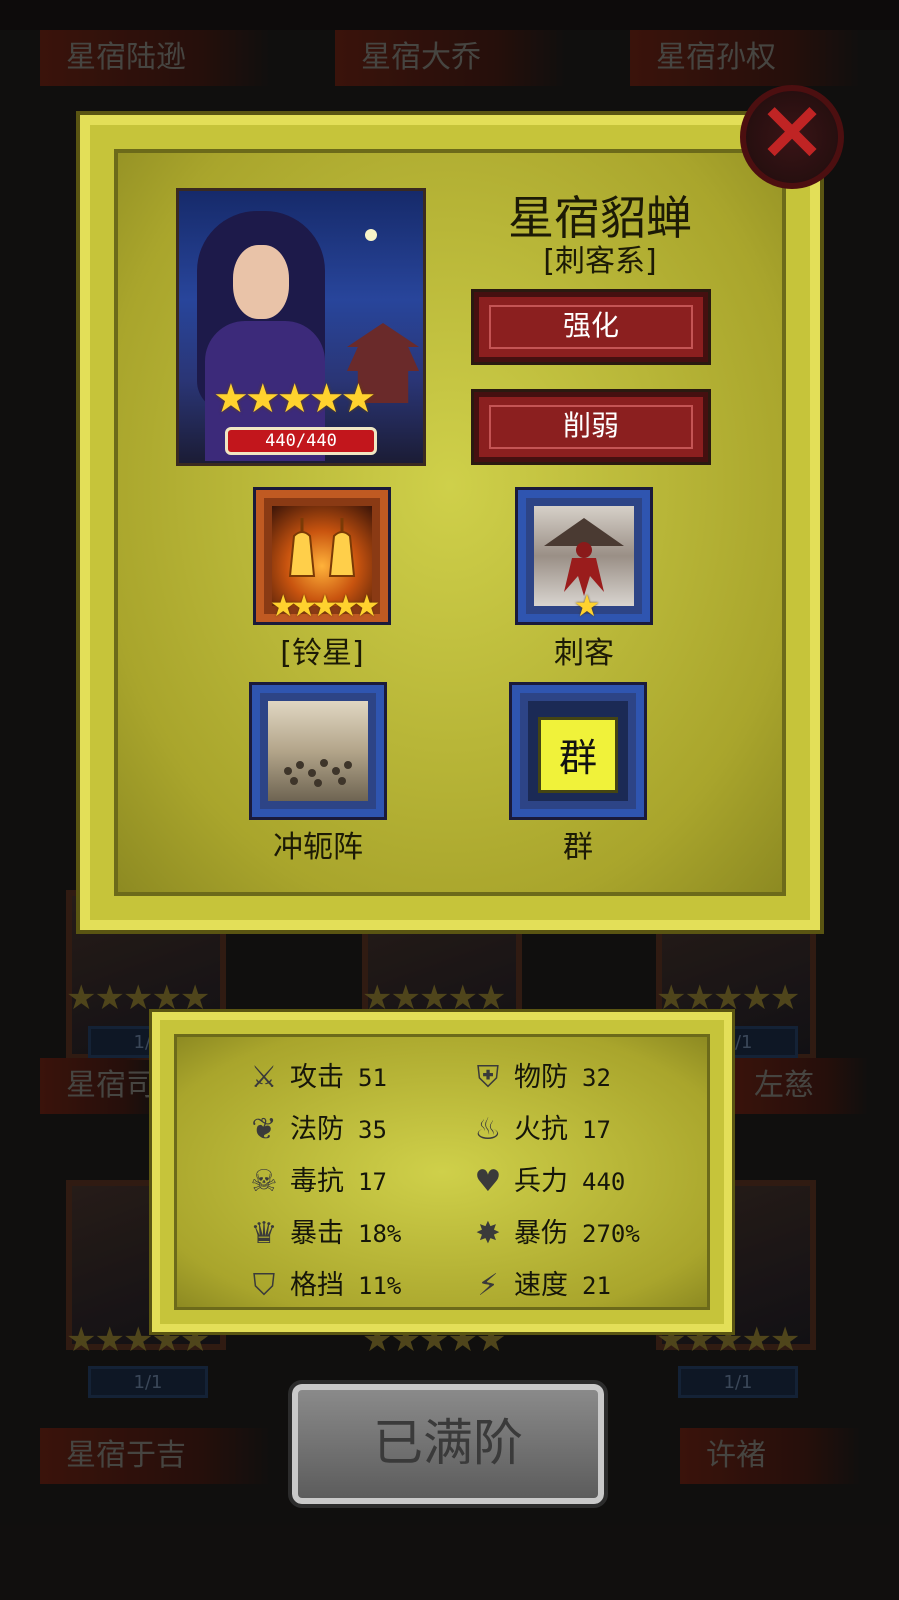  I want to click on stat-physical-defense: ⛨ 物防 32, so click(539, 1078).